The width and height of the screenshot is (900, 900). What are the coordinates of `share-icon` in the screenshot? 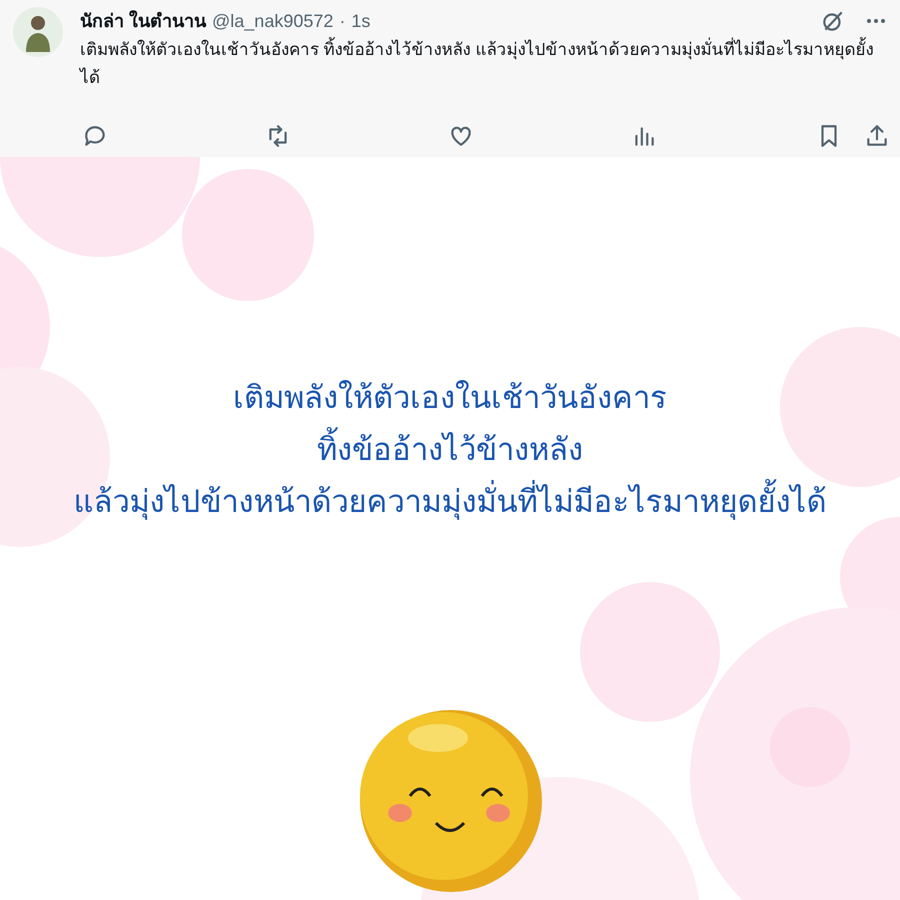 It's located at (877, 136).